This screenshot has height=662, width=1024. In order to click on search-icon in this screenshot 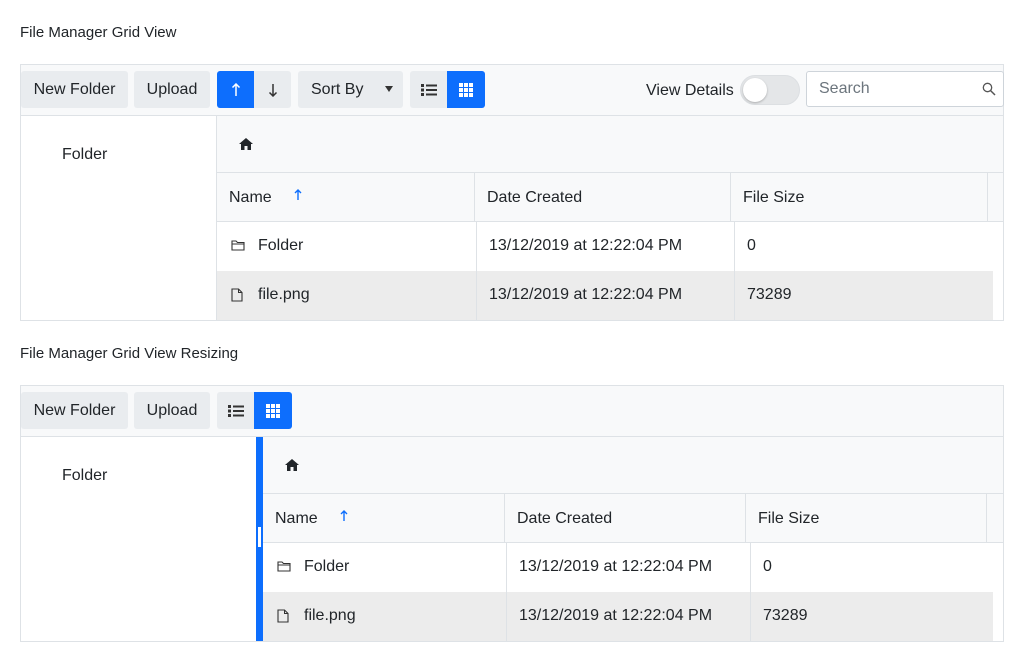, I will do `click(989, 89)`.